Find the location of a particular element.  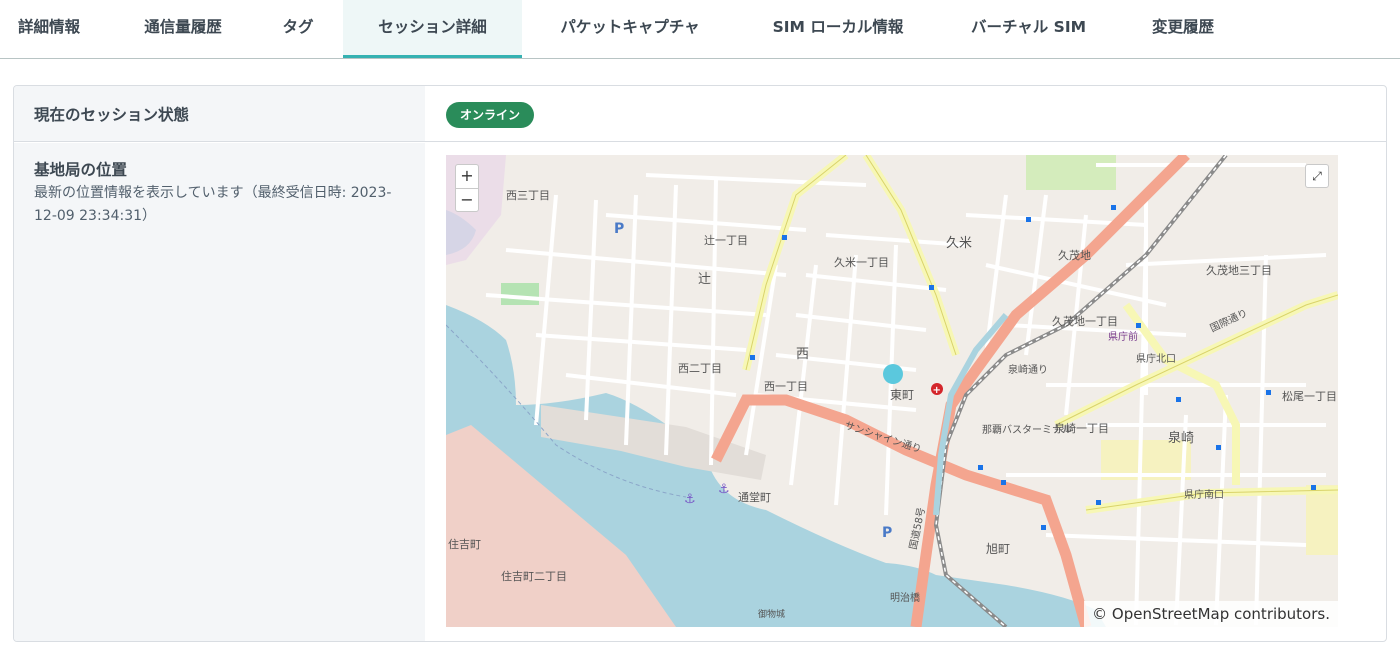

map-label-tsudo: 通堂町 is located at coordinates (754, 497).